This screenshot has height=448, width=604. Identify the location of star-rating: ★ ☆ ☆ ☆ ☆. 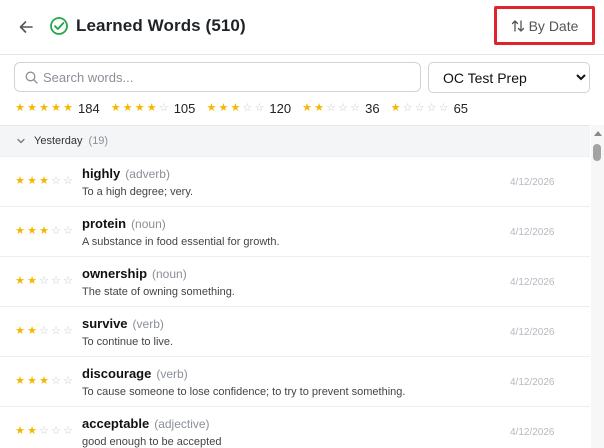
(420, 107).